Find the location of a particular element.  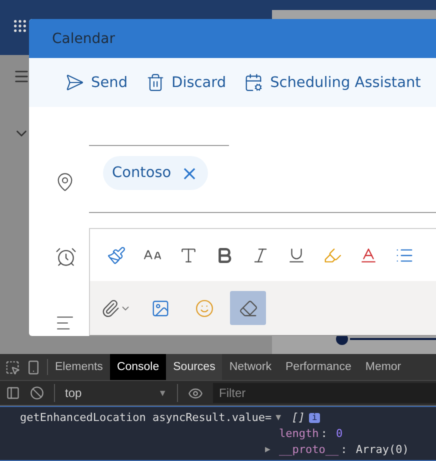

eraser-icon is located at coordinates (248, 308).